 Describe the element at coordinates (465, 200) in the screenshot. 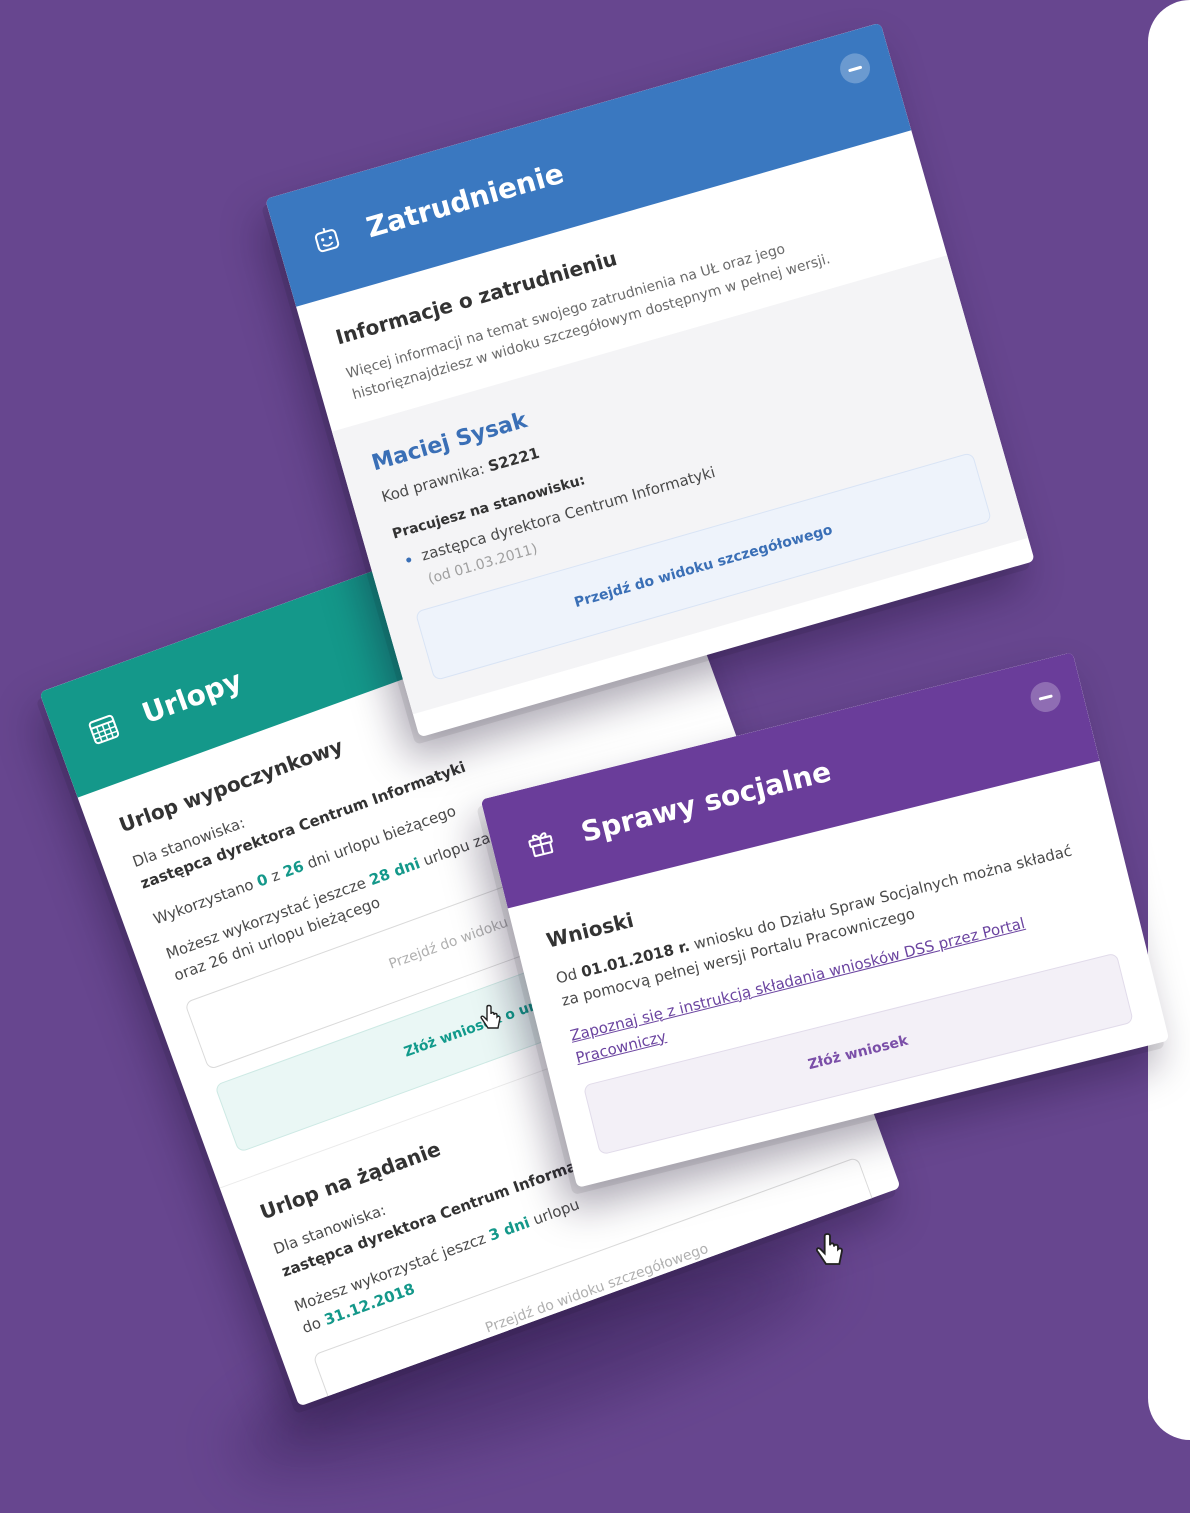

I see `employment-card-title: Zatrudnienie` at that location.